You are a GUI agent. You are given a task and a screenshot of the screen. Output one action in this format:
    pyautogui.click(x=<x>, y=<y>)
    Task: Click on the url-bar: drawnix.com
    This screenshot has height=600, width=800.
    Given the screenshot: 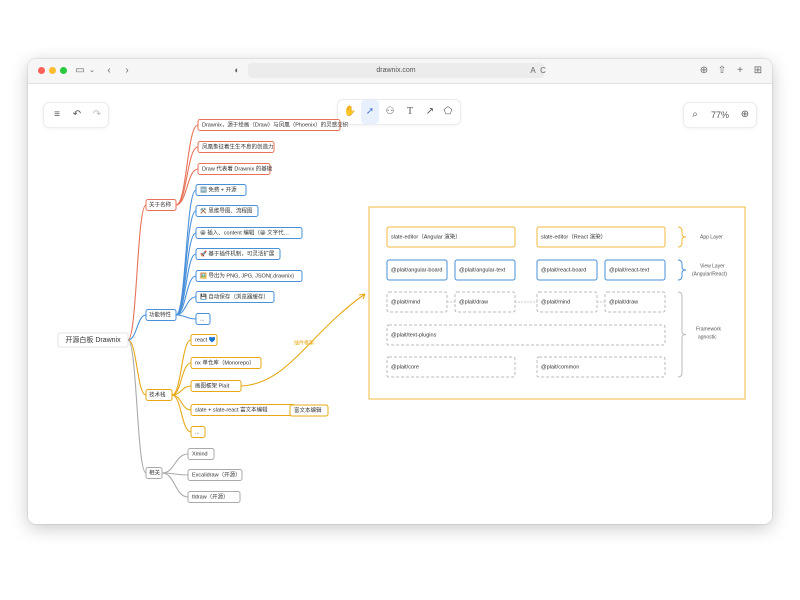 What is the action you would take?
    pyautogui.click(x=396, y=70)
    